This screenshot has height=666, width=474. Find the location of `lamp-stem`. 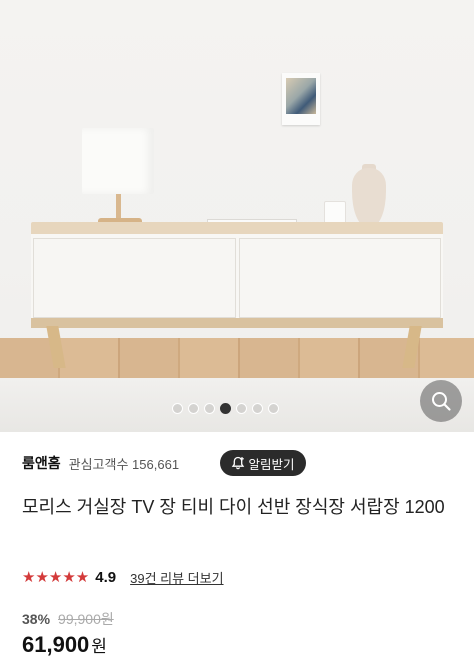

lamp-stem is located at coordinates (118, 207).